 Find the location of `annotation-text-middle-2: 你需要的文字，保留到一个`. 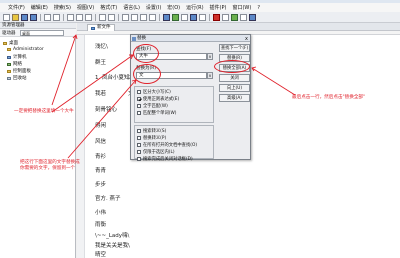

annotation-text-middle-2: 你需要的文字，保留到一个 is located at coordinates (48, 168).